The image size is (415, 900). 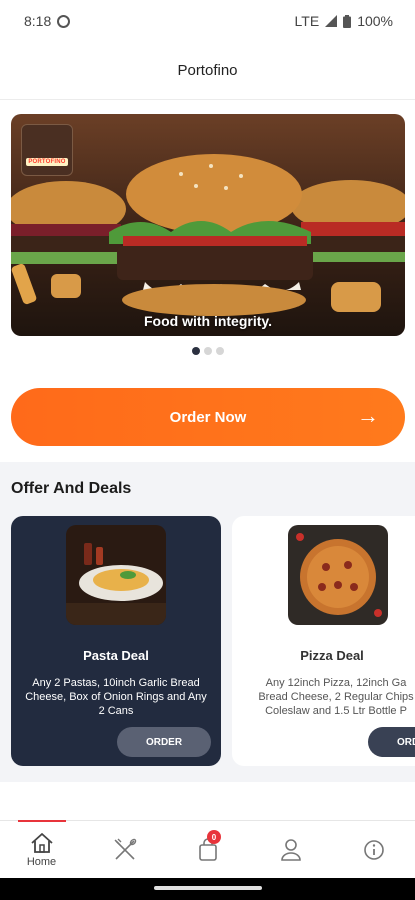 I want to click on page-title: Portofino, so click(x=207, y=70).